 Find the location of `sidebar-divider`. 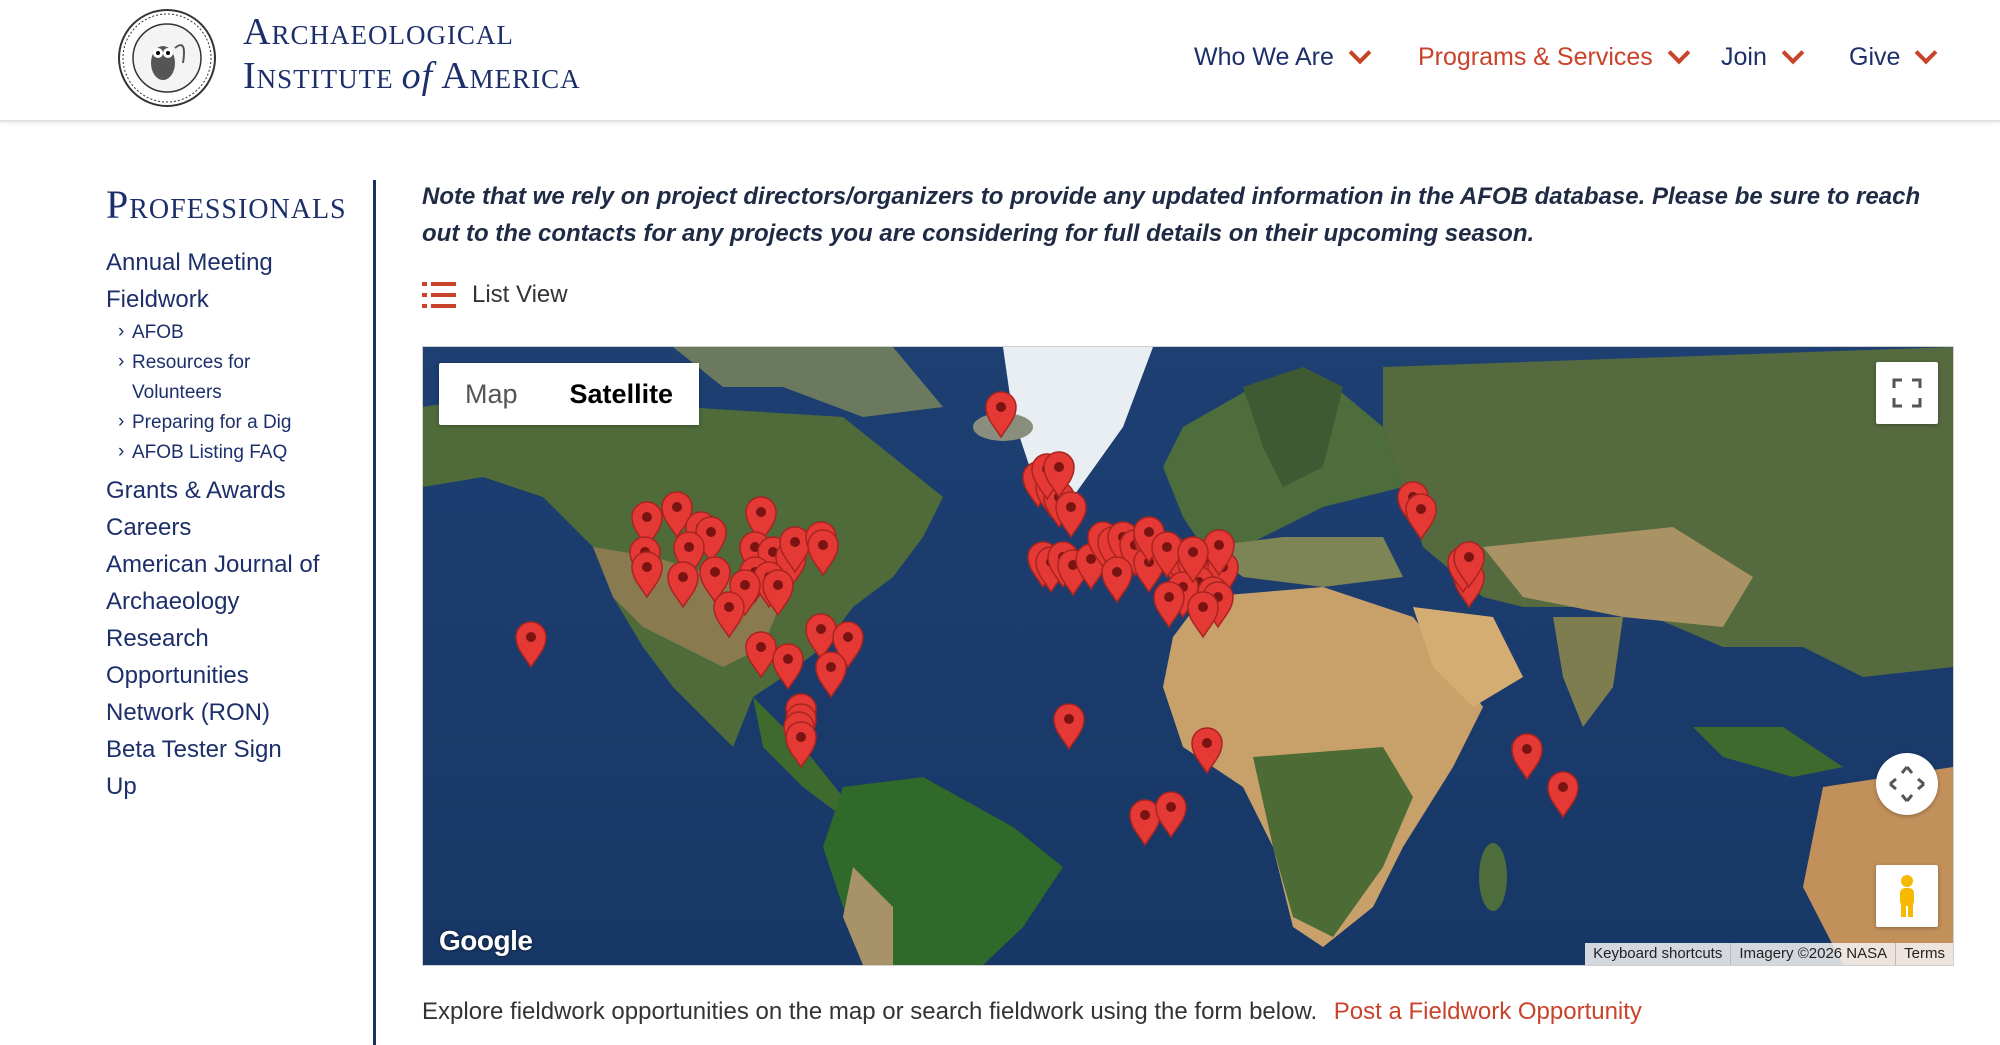

sidebar-divider is located at coordinates (374, 612).